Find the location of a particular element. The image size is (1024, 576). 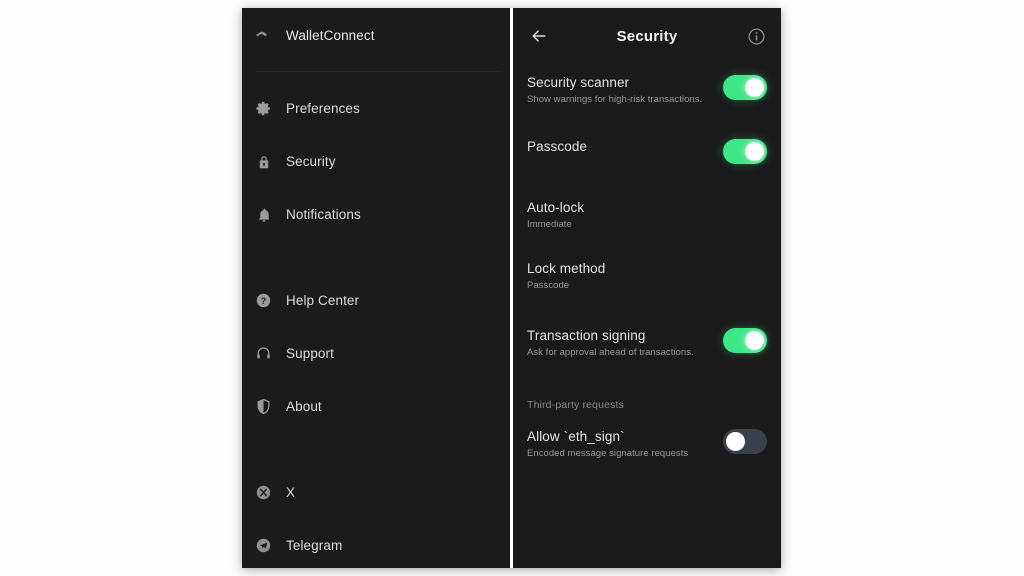

sidebar-divider is located at coordinates (378, 71).